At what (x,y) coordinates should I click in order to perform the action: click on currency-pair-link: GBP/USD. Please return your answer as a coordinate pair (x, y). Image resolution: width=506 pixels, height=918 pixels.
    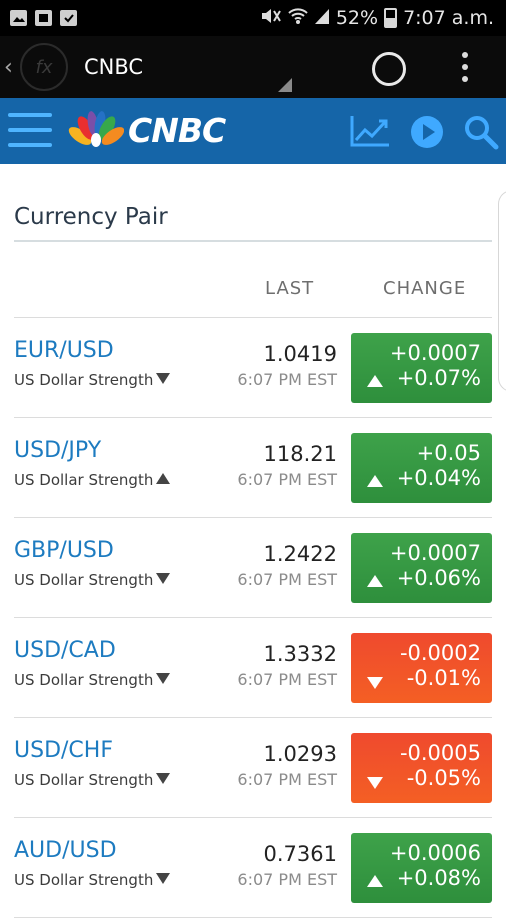
    Looking at the image, I should click on (64, 550).